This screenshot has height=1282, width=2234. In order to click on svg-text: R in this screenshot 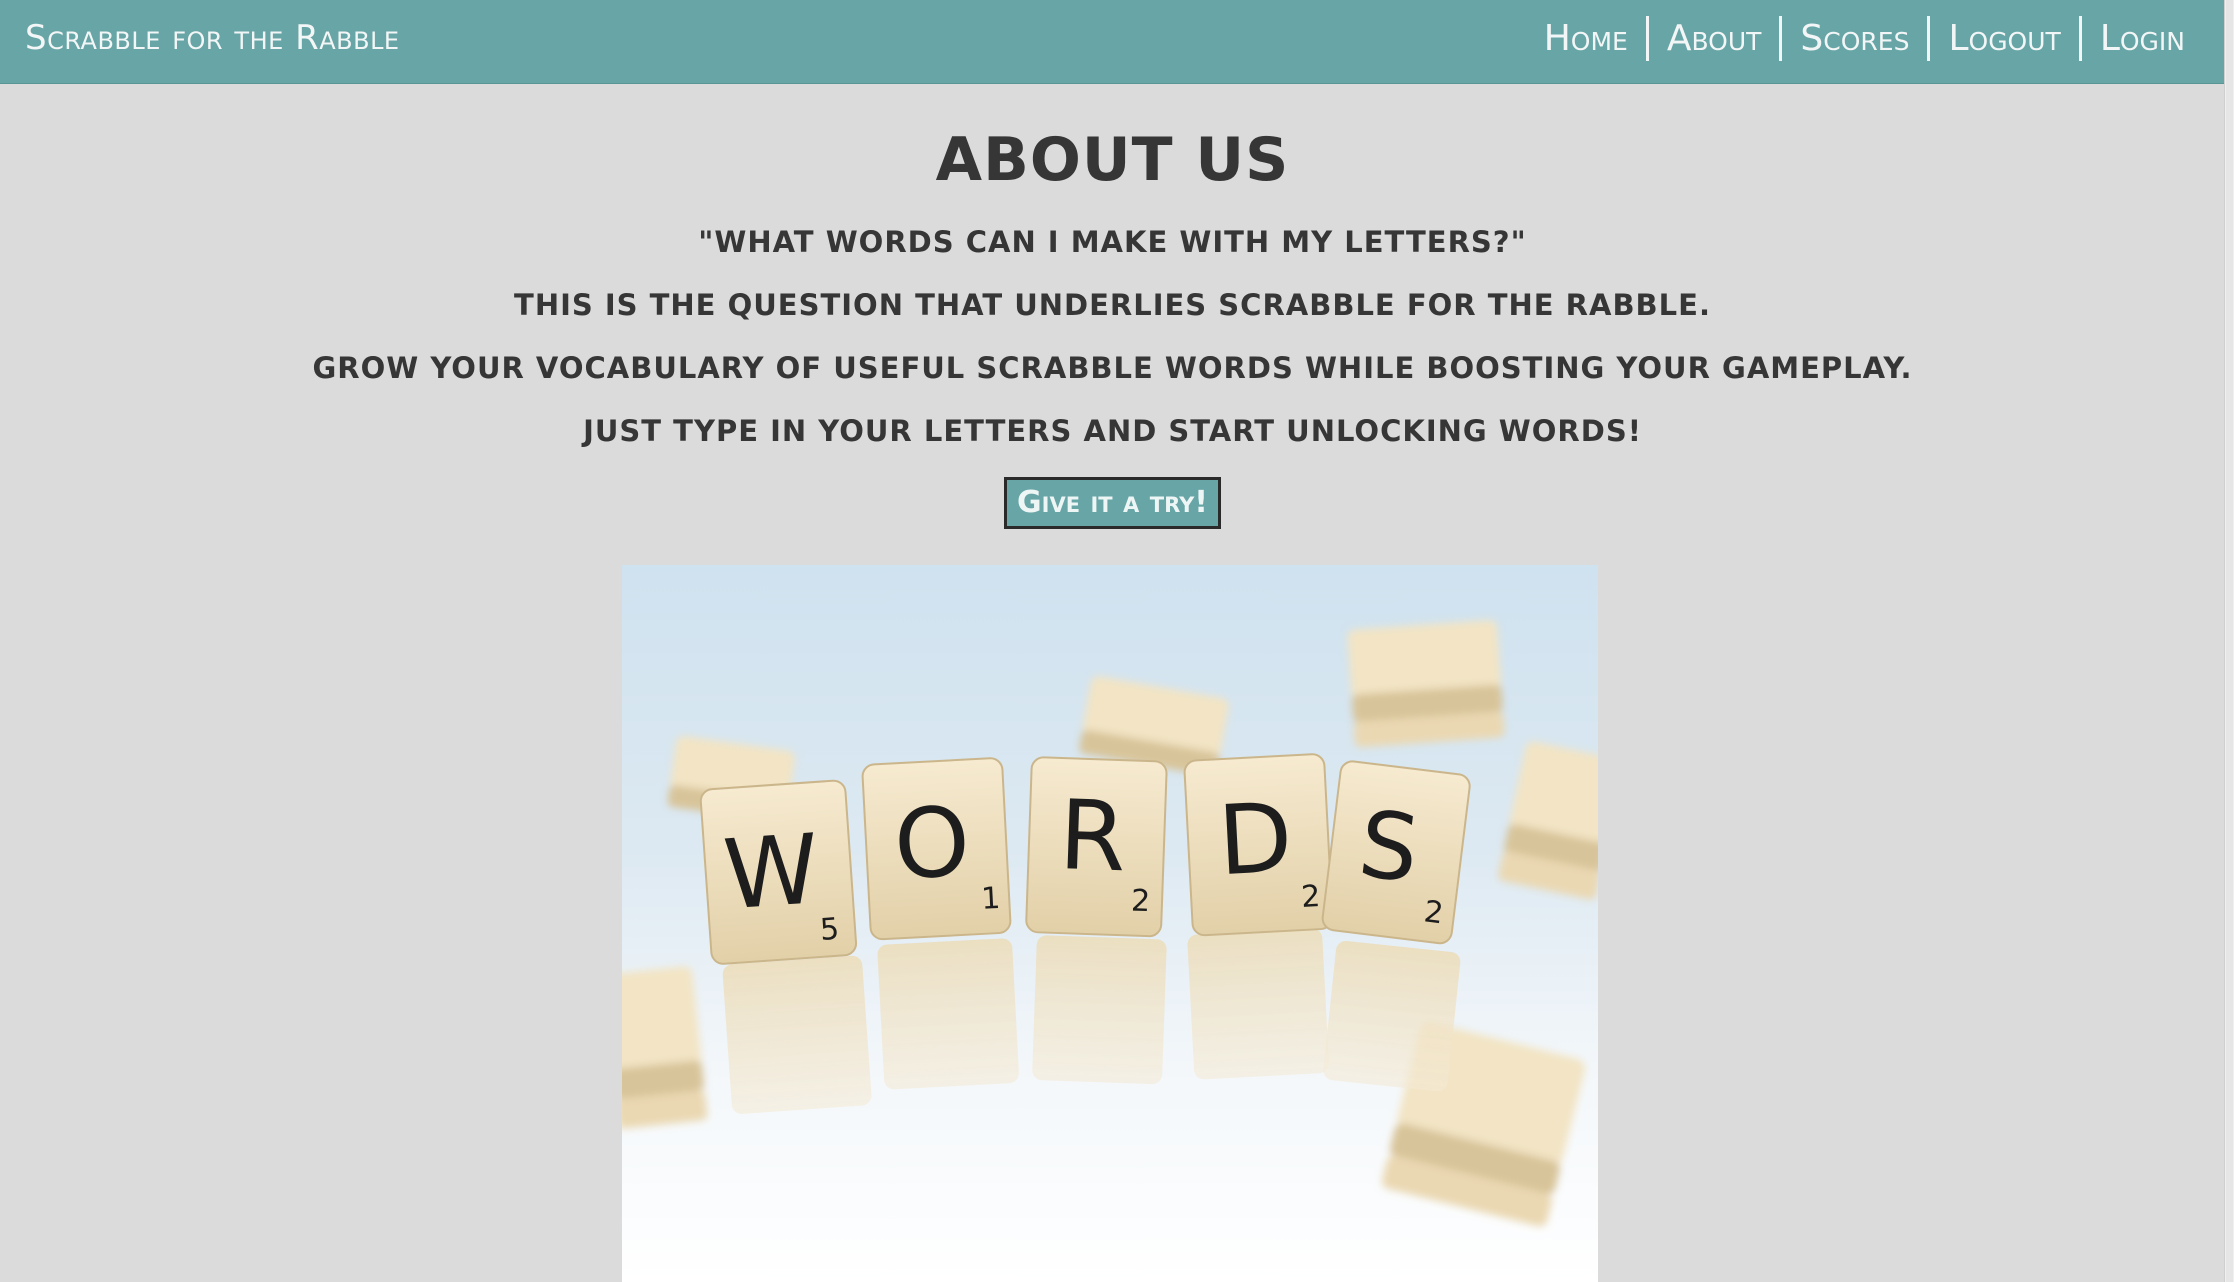, I will do `click(1092, 836)`.